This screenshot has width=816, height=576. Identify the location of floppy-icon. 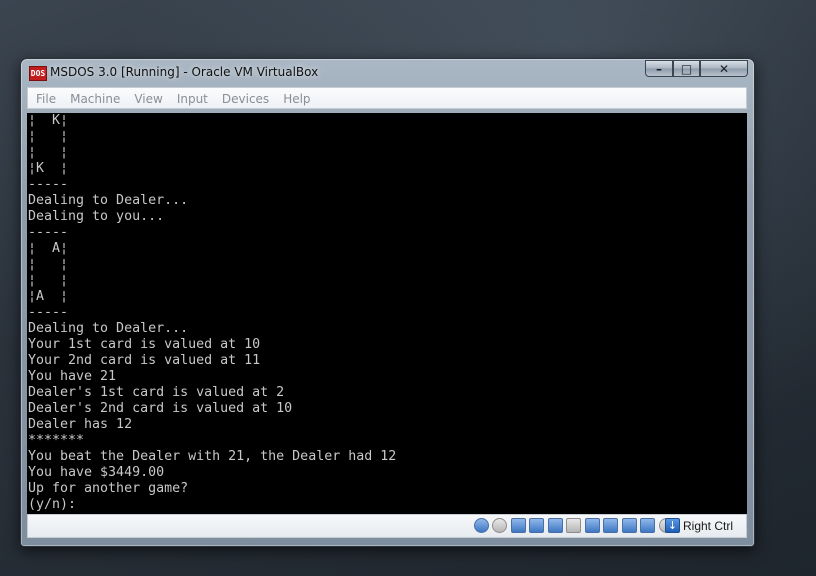
(518, 525).